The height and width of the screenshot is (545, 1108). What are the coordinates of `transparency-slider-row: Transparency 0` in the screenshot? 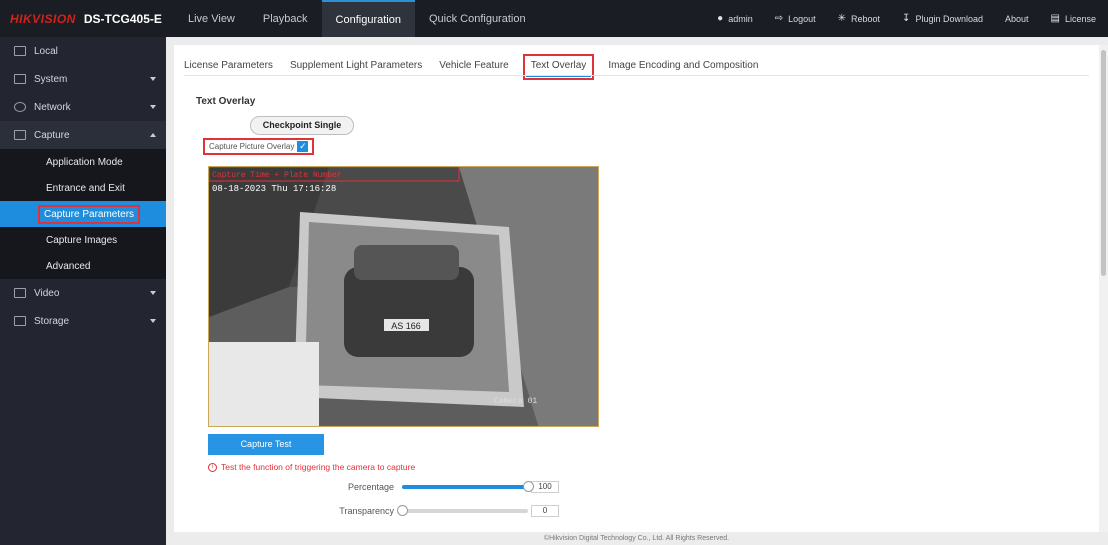 It's located at (431, 511).